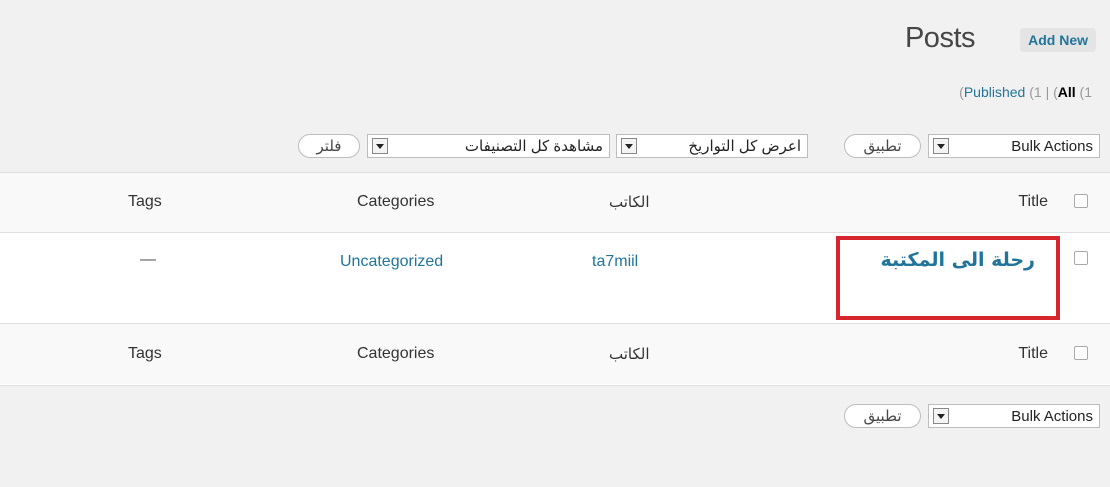  What do you see at coordinates (555, 202) in the screenshot?
I see `table-header-row: Title الكاتب Categories Tags` at bounding box center [555, 202].